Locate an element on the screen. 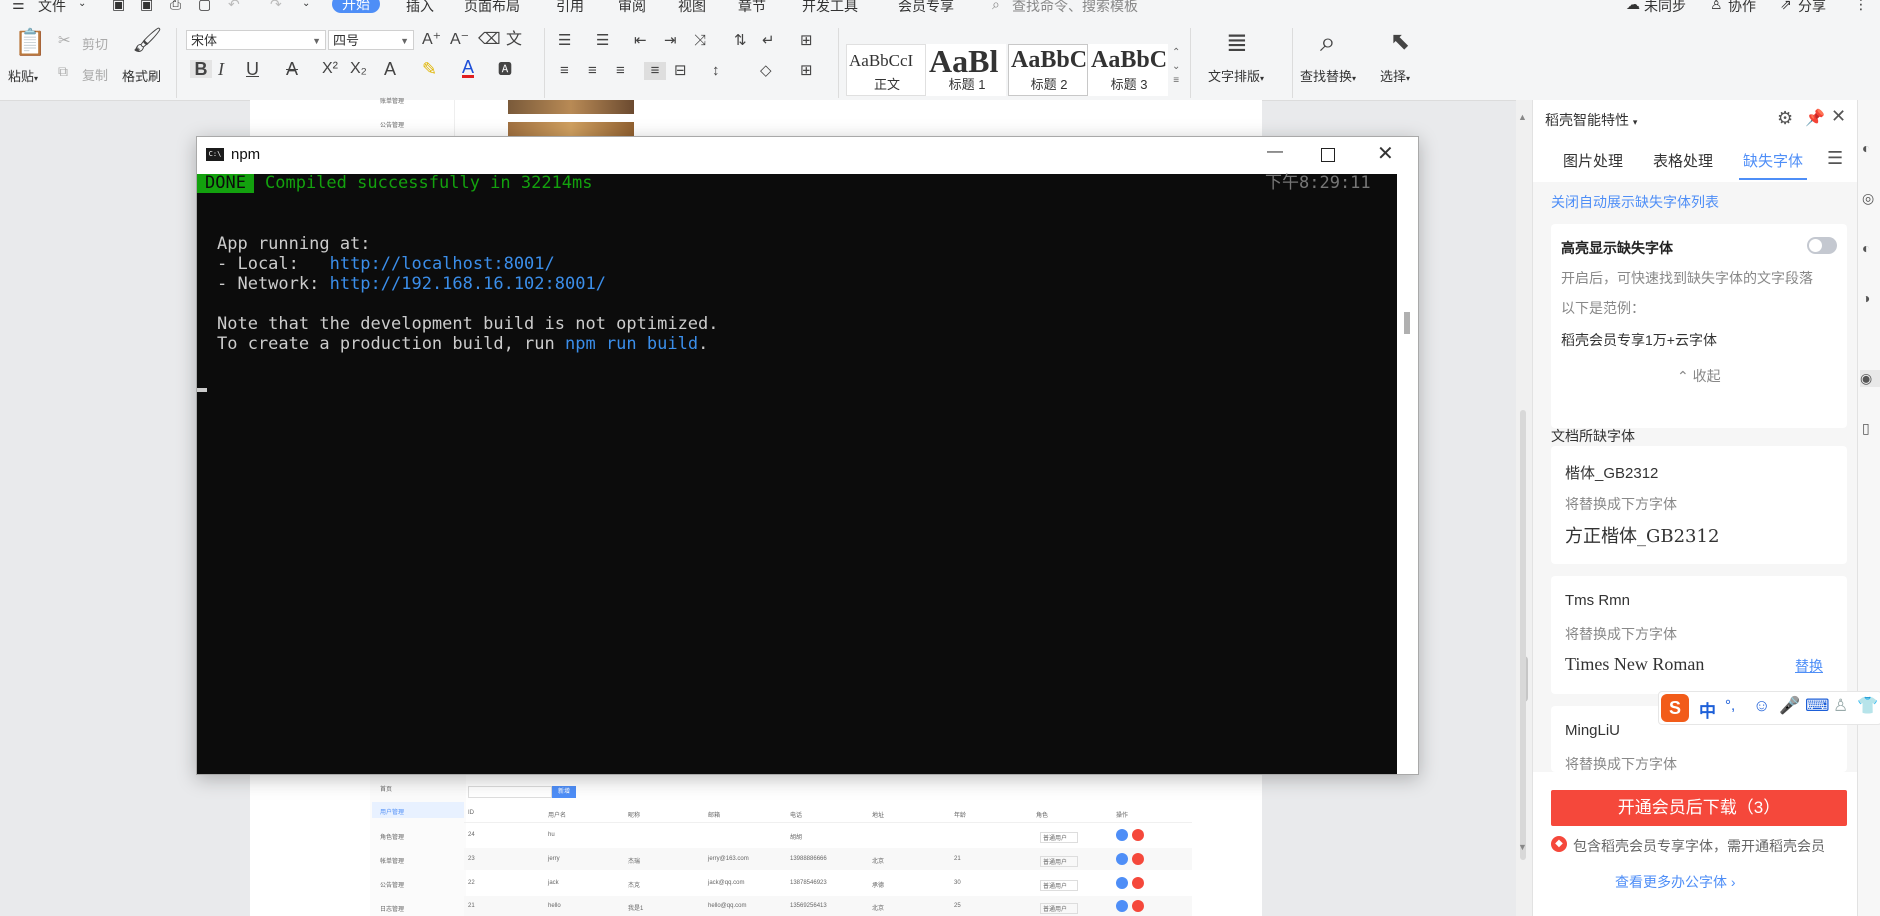  maximize-icon is located at coordinates (1328, 155).